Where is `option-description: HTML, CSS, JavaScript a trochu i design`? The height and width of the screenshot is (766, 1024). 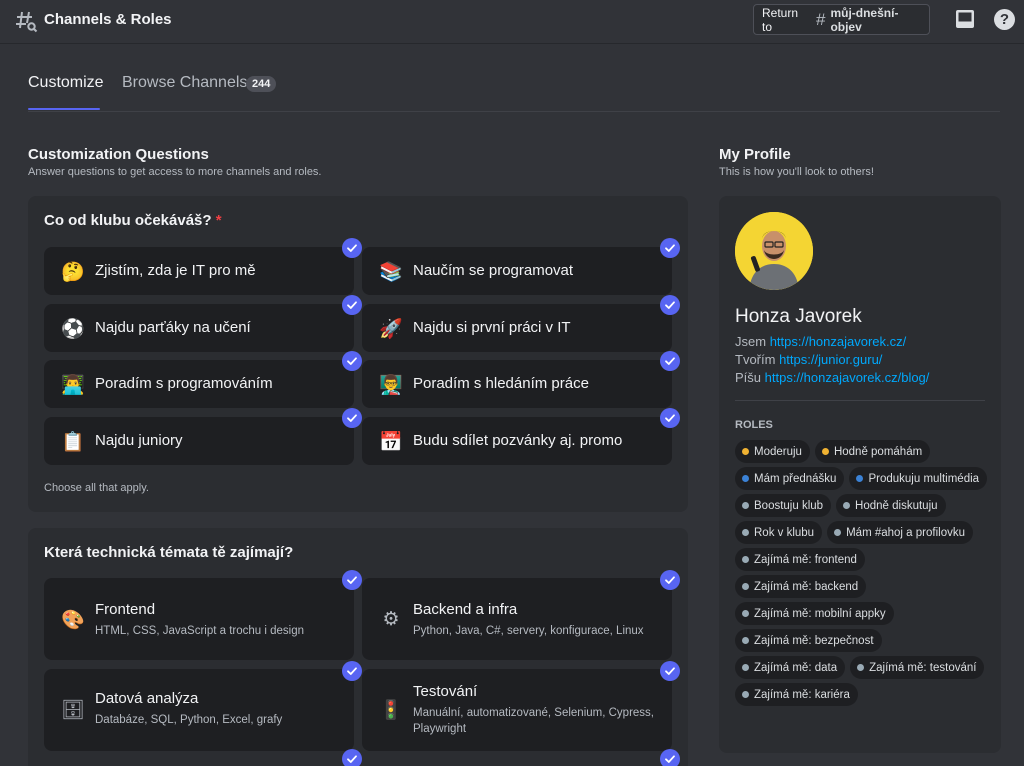 option-description: HTML, CSS, JavaScript a trochu i design is located at coordinates (199, 631).